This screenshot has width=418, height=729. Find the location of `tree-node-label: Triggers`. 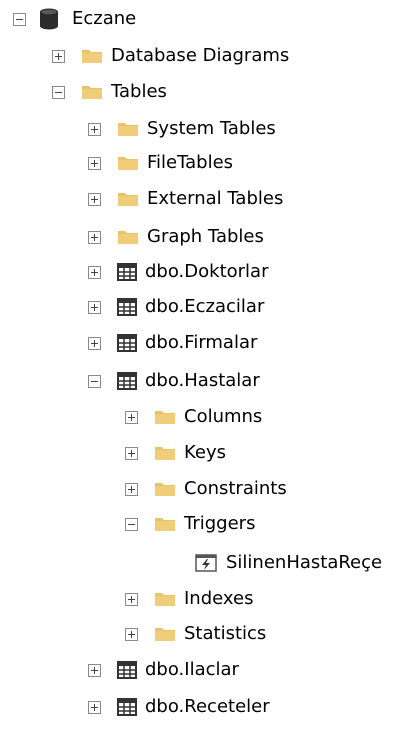

tree-node-label: Triggers is located at coordinates (220, 523).